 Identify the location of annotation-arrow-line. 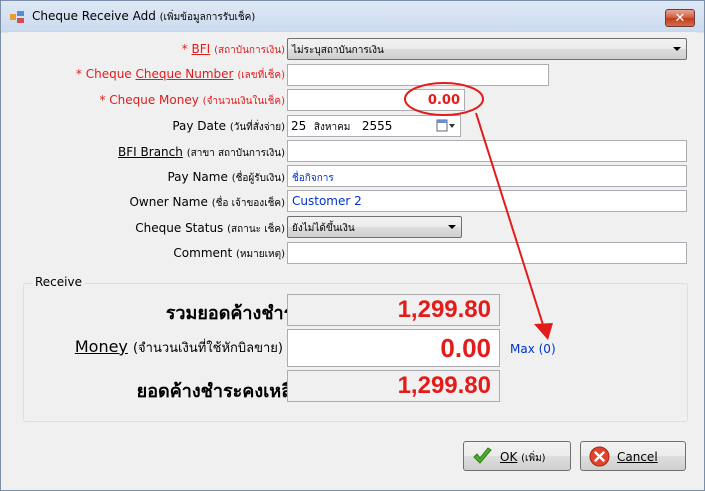
(510, 220).